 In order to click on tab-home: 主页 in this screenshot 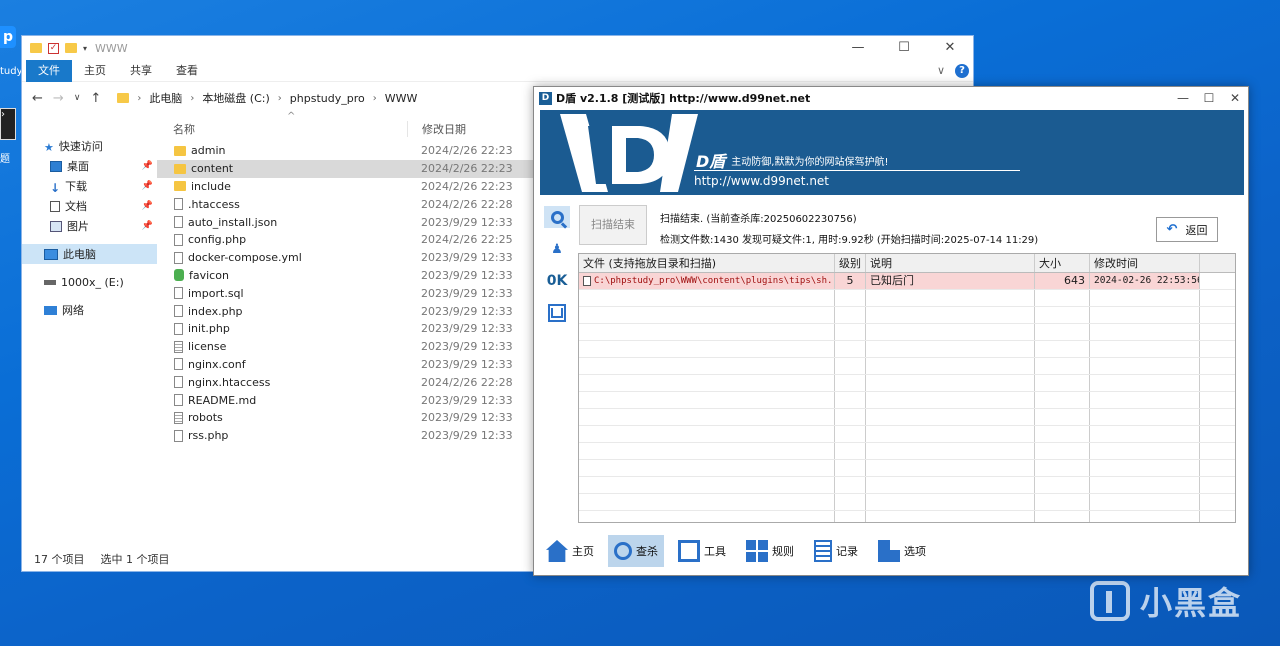, I will do `click(95, 71)`.